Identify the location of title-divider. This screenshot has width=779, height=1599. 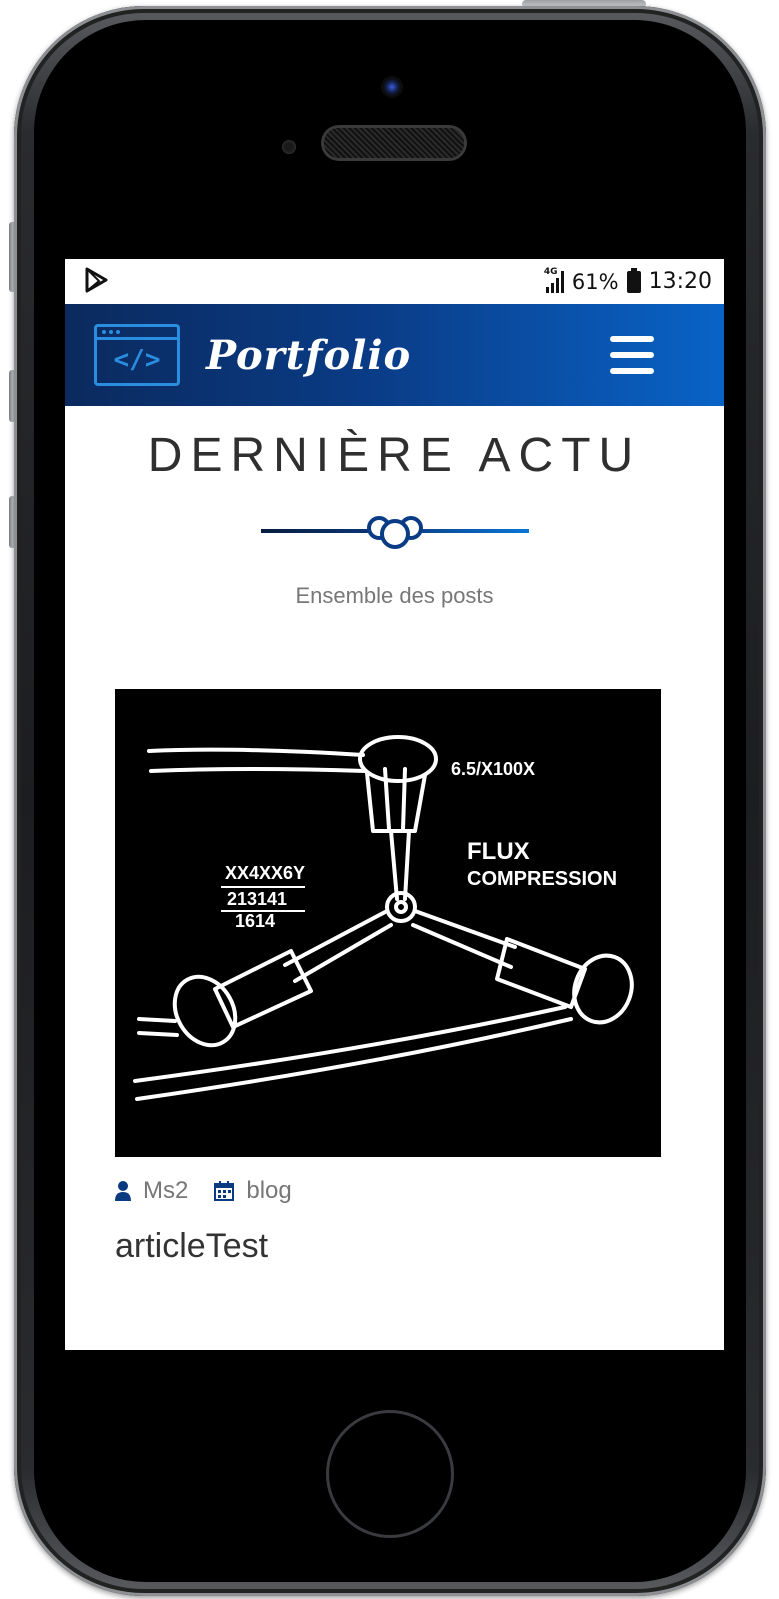
(394, 535).